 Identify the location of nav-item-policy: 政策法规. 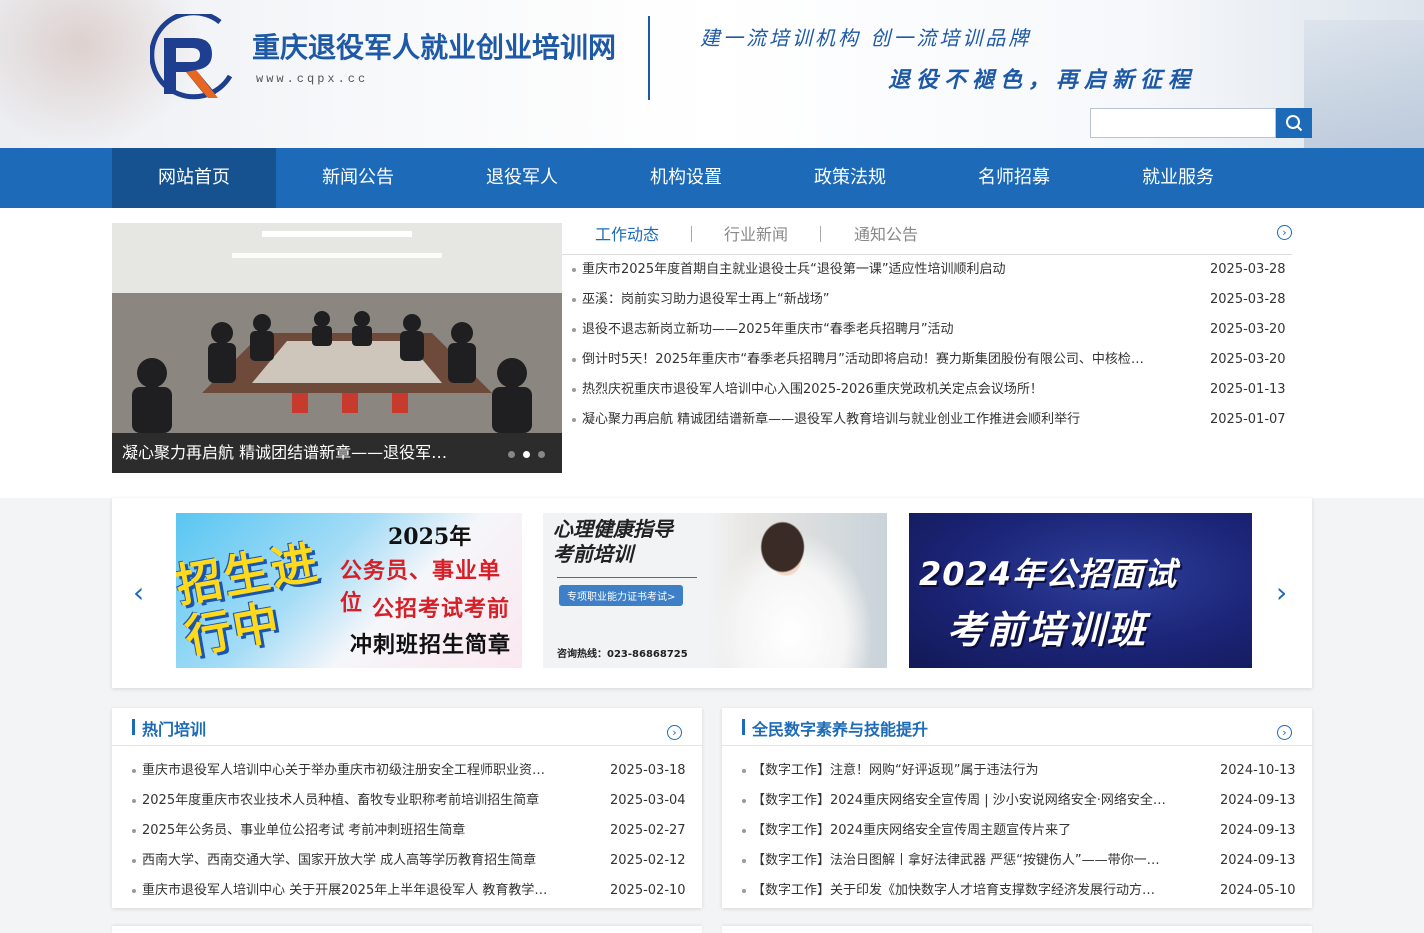
(850, 178).